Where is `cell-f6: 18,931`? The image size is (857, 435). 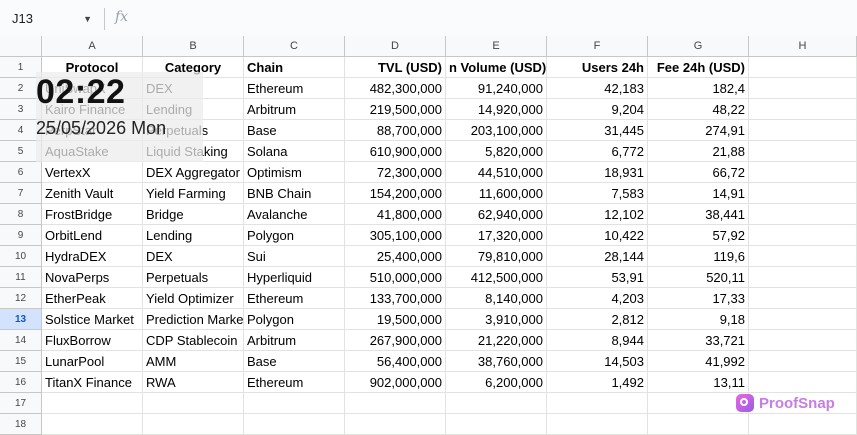 cell-f6: 18,931 is located at coordinates (597, 172).